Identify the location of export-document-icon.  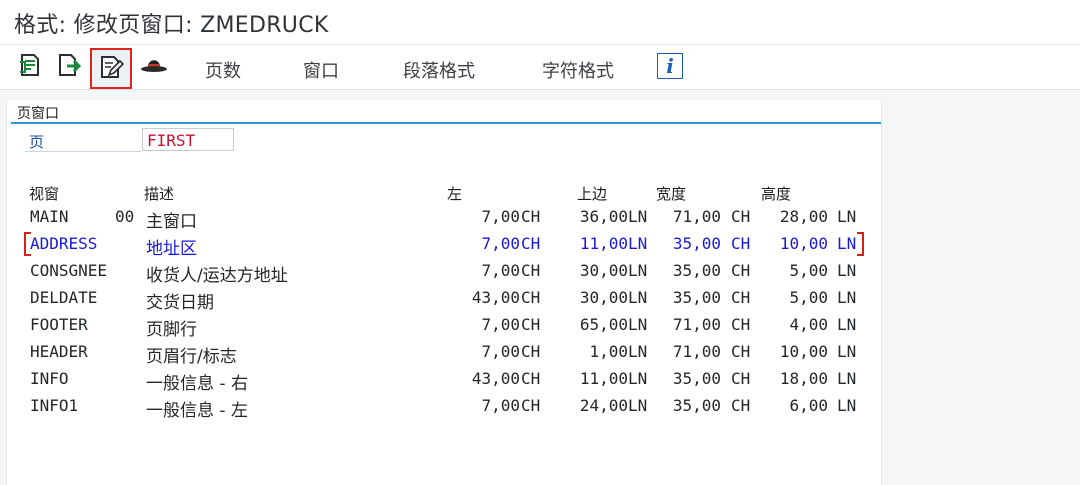
(68, 67).